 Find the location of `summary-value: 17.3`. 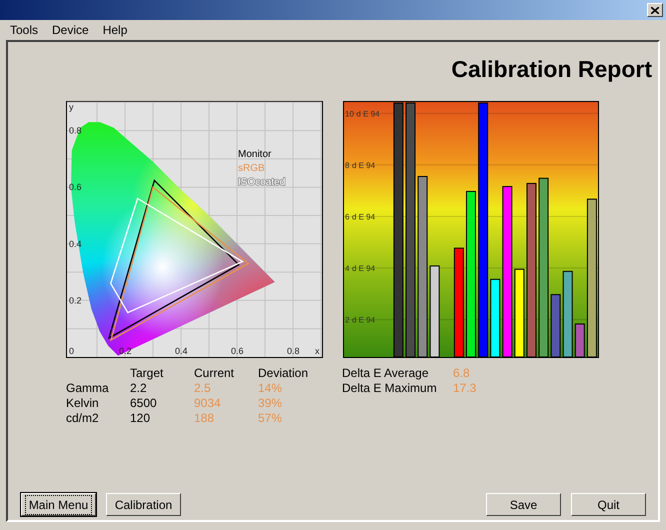

summary-value: 17.3 is located at coordinates (465, 388).